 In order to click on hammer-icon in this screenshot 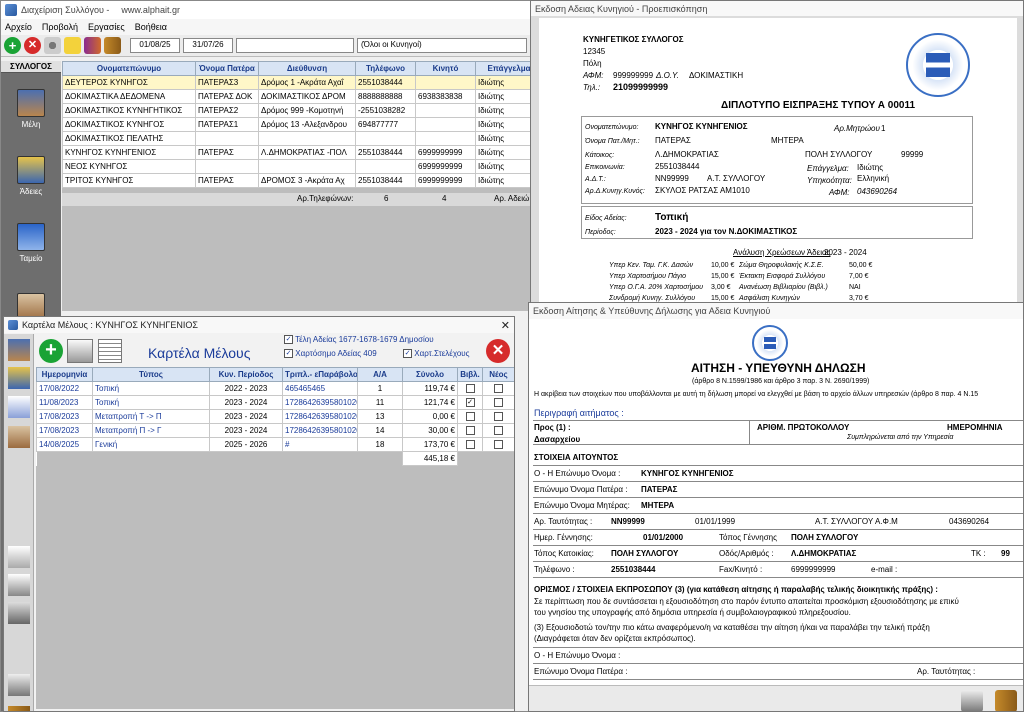, I will do `click(19, 685)`.